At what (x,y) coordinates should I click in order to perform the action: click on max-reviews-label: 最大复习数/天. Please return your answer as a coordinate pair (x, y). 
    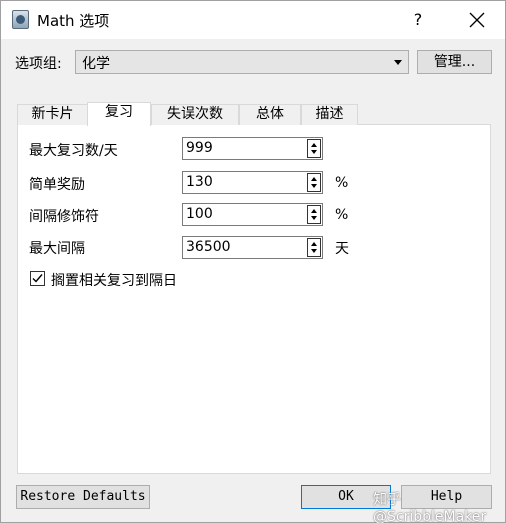
    Looking at the image, I should click on (73, 151).